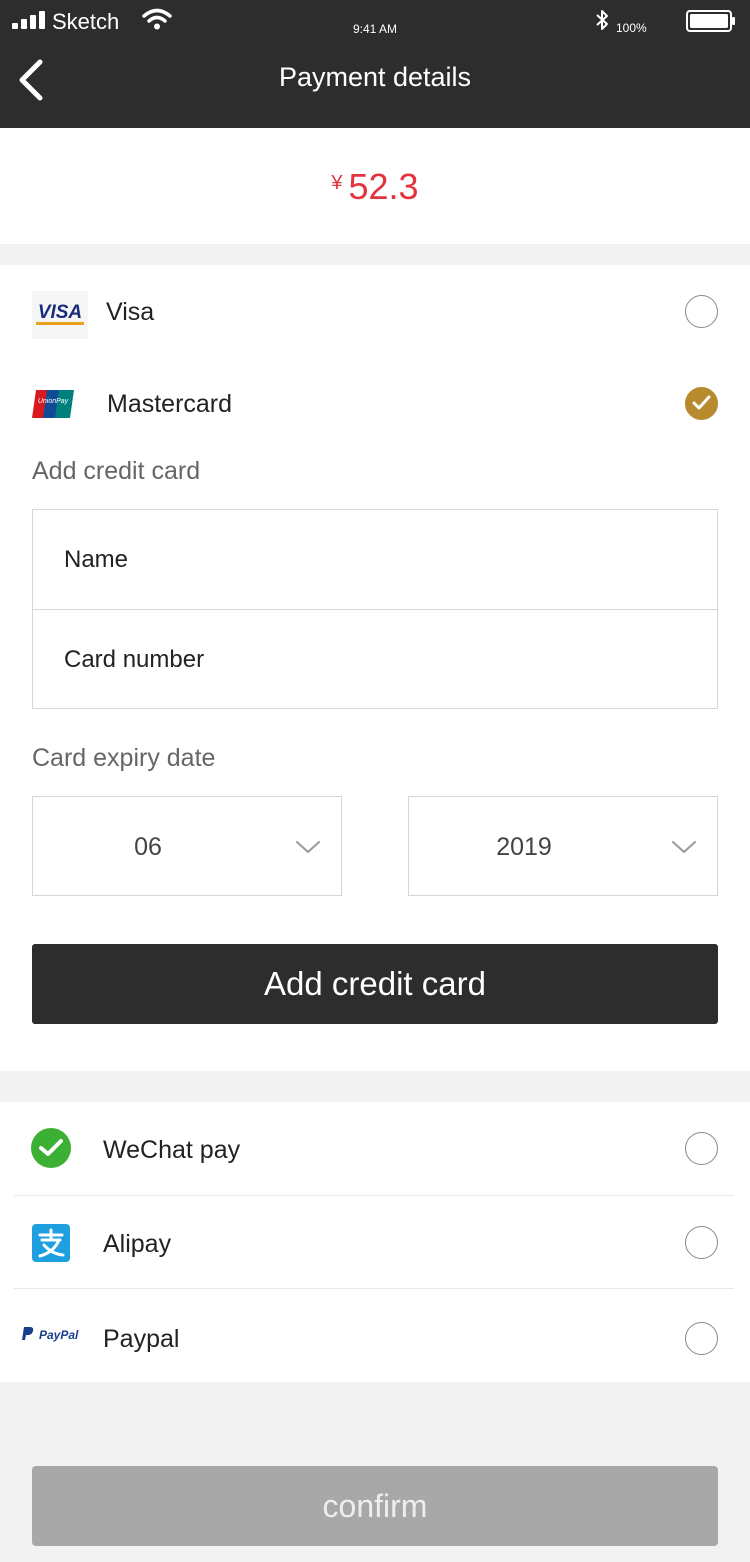  What do you see at coordinates (701, 1242) in the screenshot?
I see `alipay-radio` at bounding box center [701, 1242].